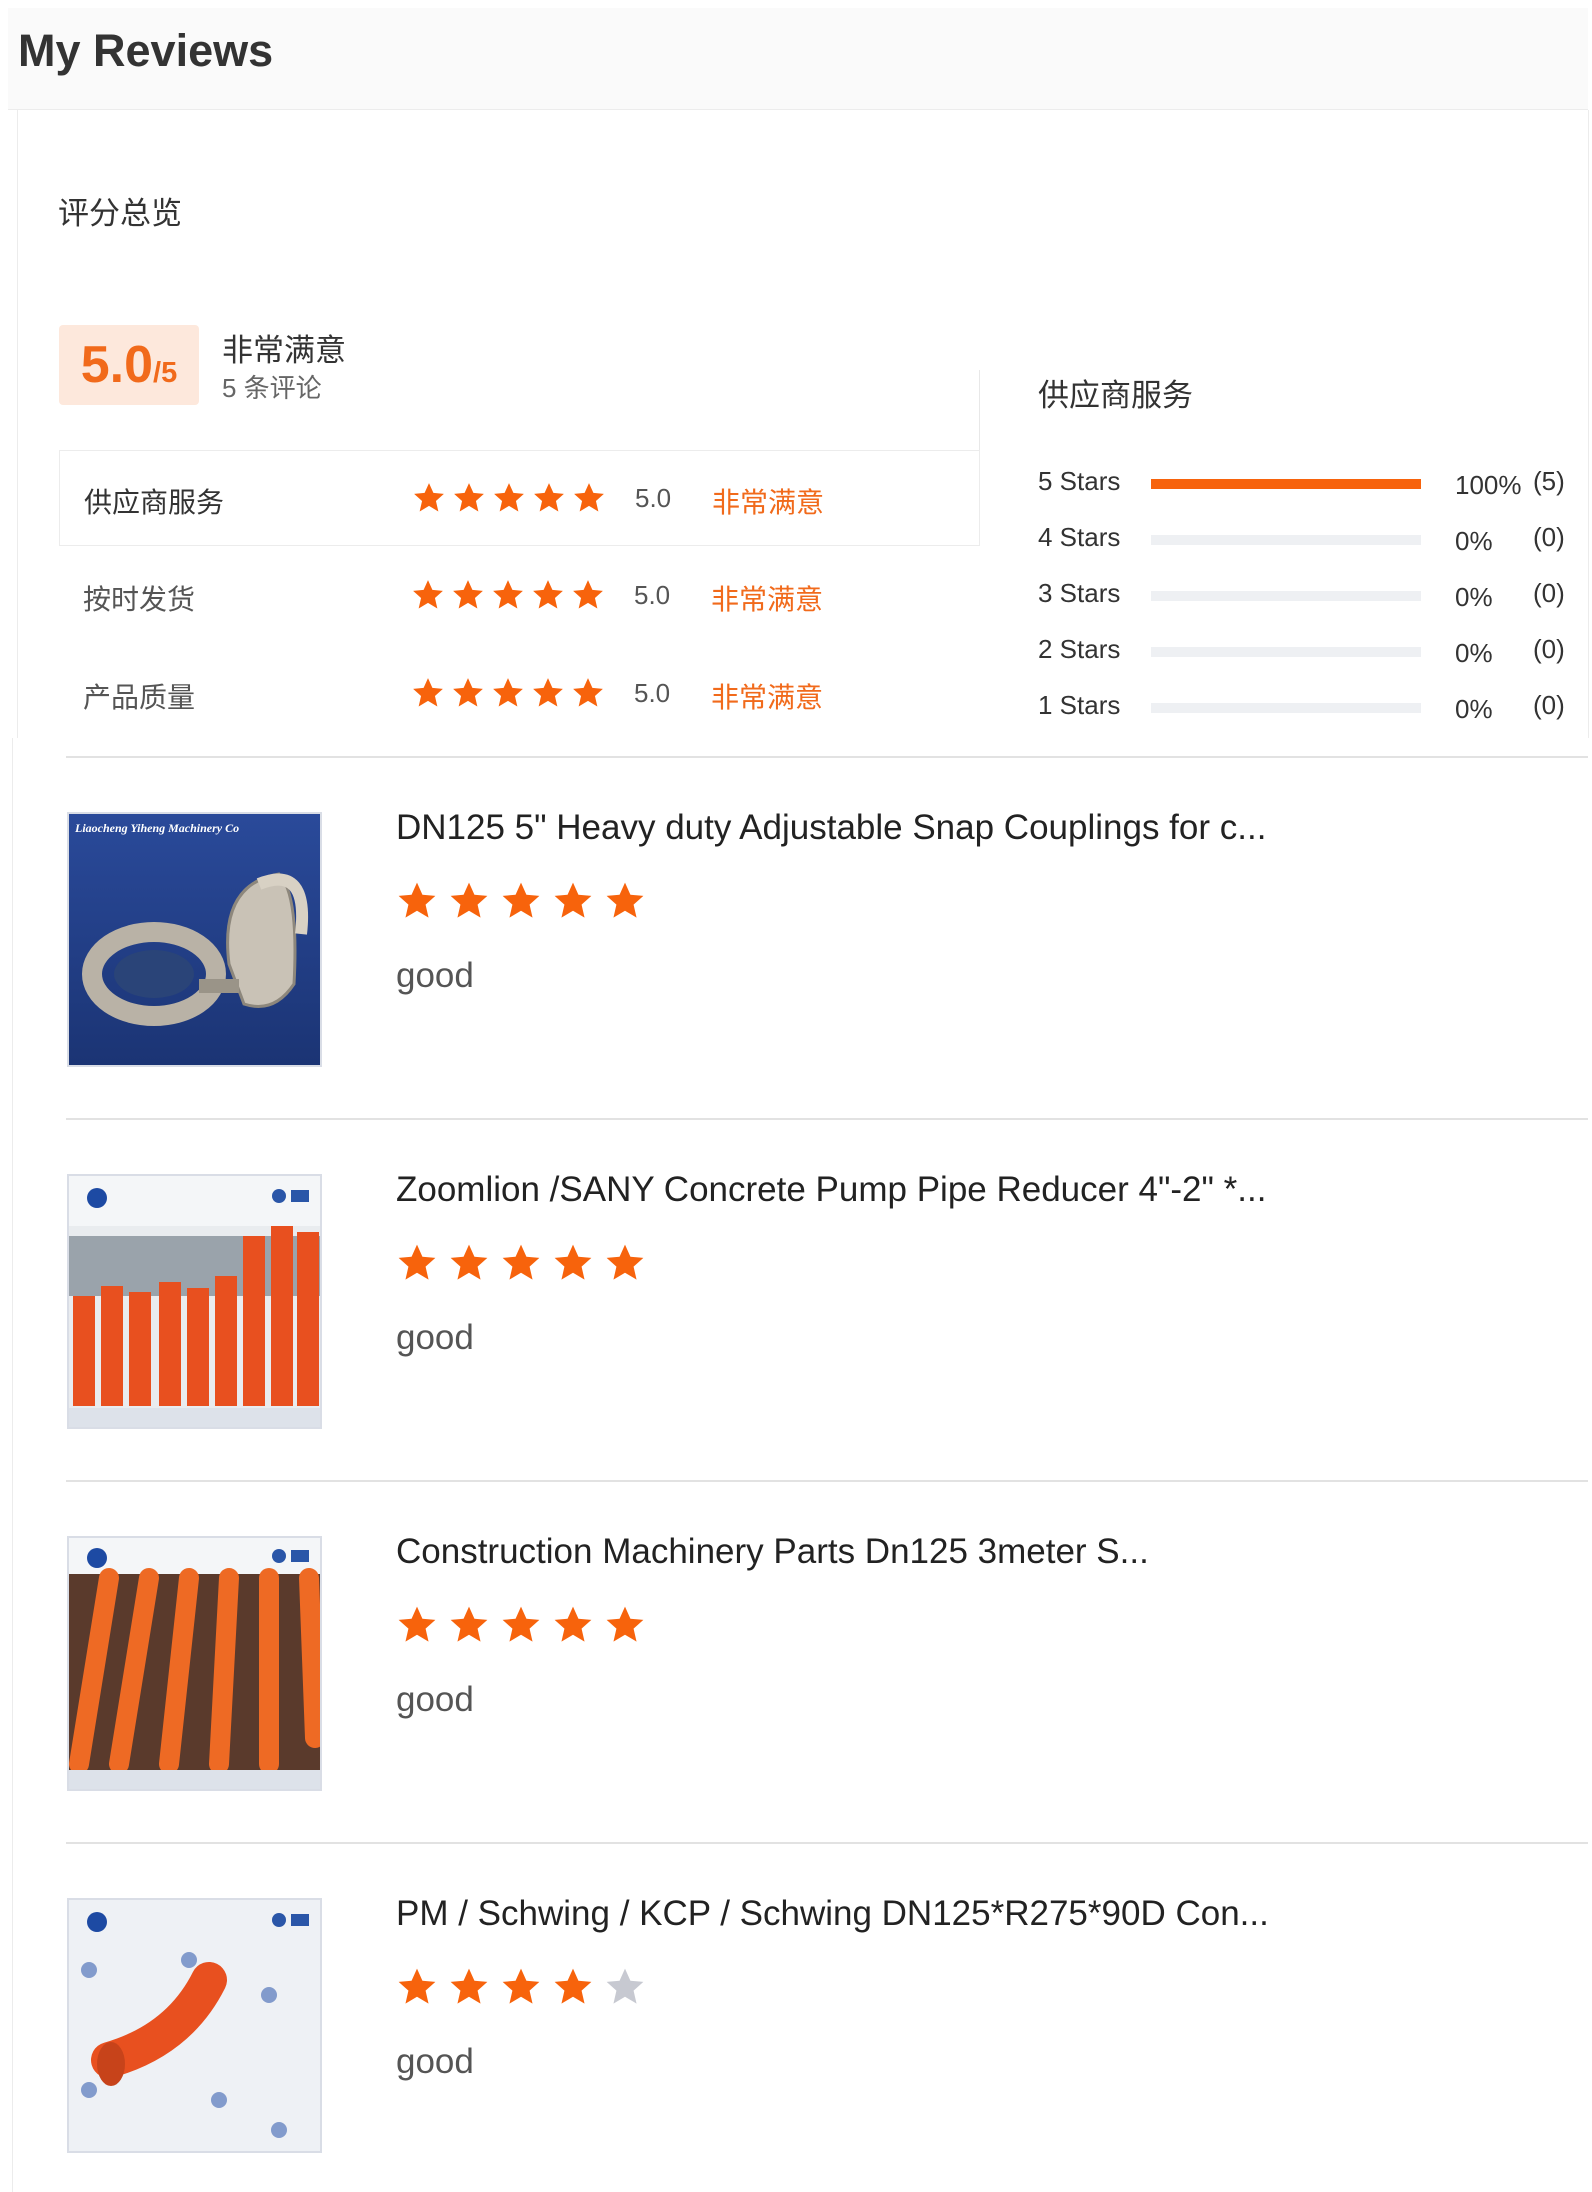  I want to click on distribution-row-2: 2 Stars 0% (0), so click(1308, 650).